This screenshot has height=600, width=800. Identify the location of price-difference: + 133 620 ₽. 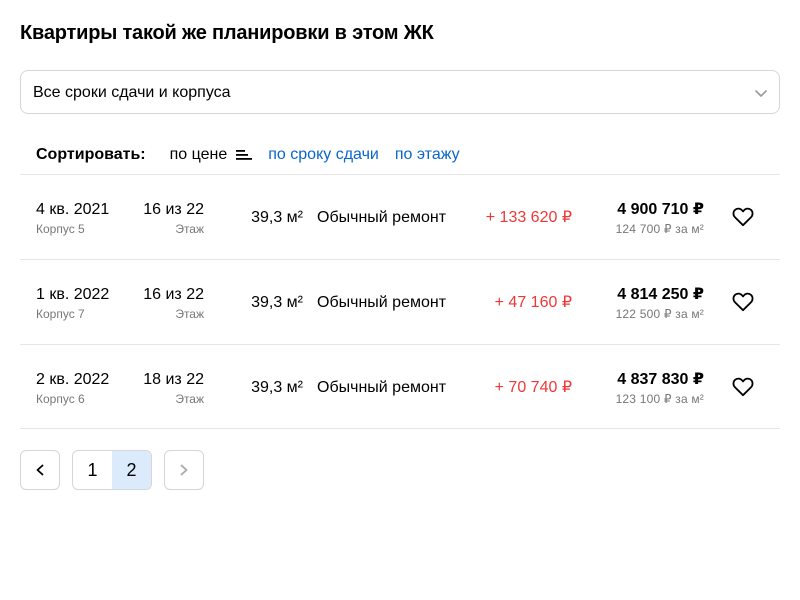
(528, 217).